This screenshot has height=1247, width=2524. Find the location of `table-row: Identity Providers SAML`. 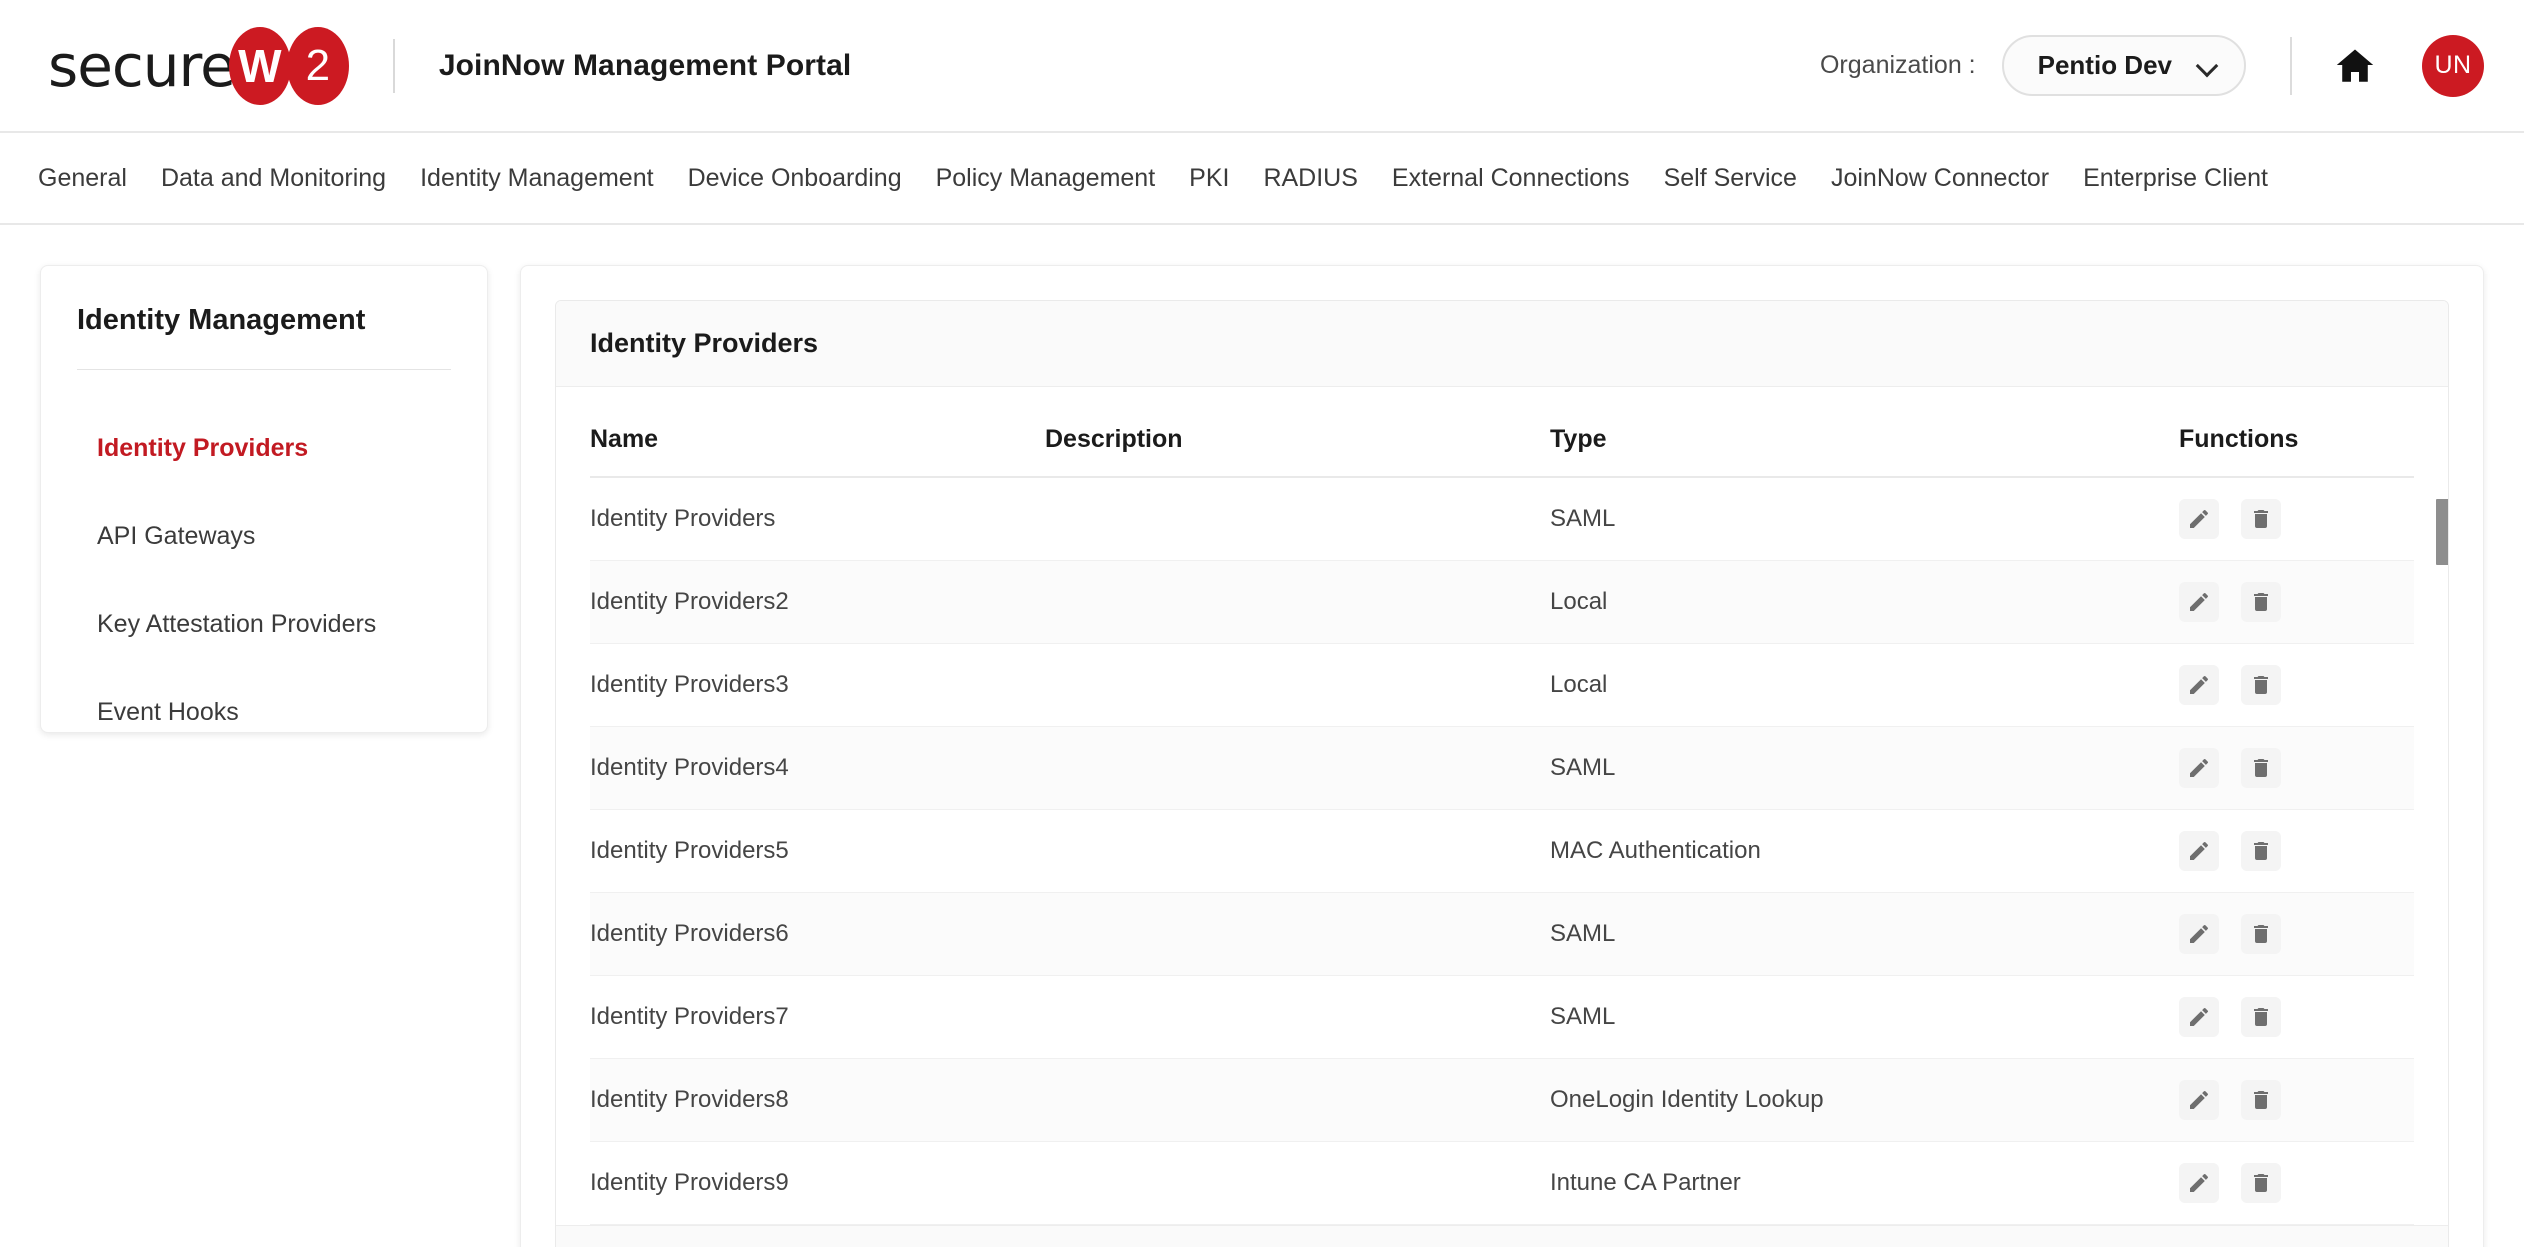

table-row: Identity Providers SAML is located at coordinates (1502, 519).